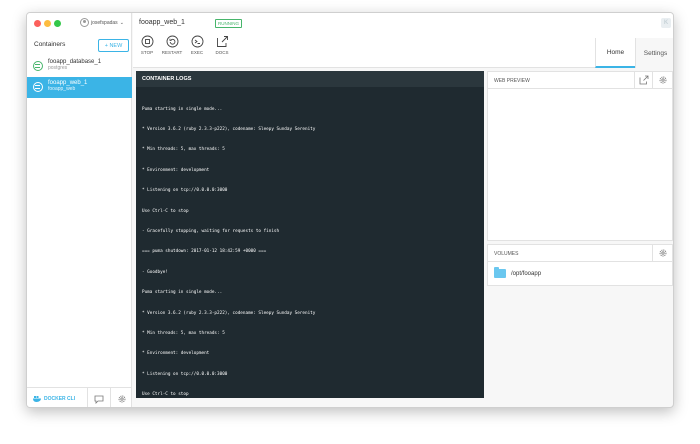  Describe the element at coordinates (615, 53) in the screenshot. I see `tab-home: Home` at that location.